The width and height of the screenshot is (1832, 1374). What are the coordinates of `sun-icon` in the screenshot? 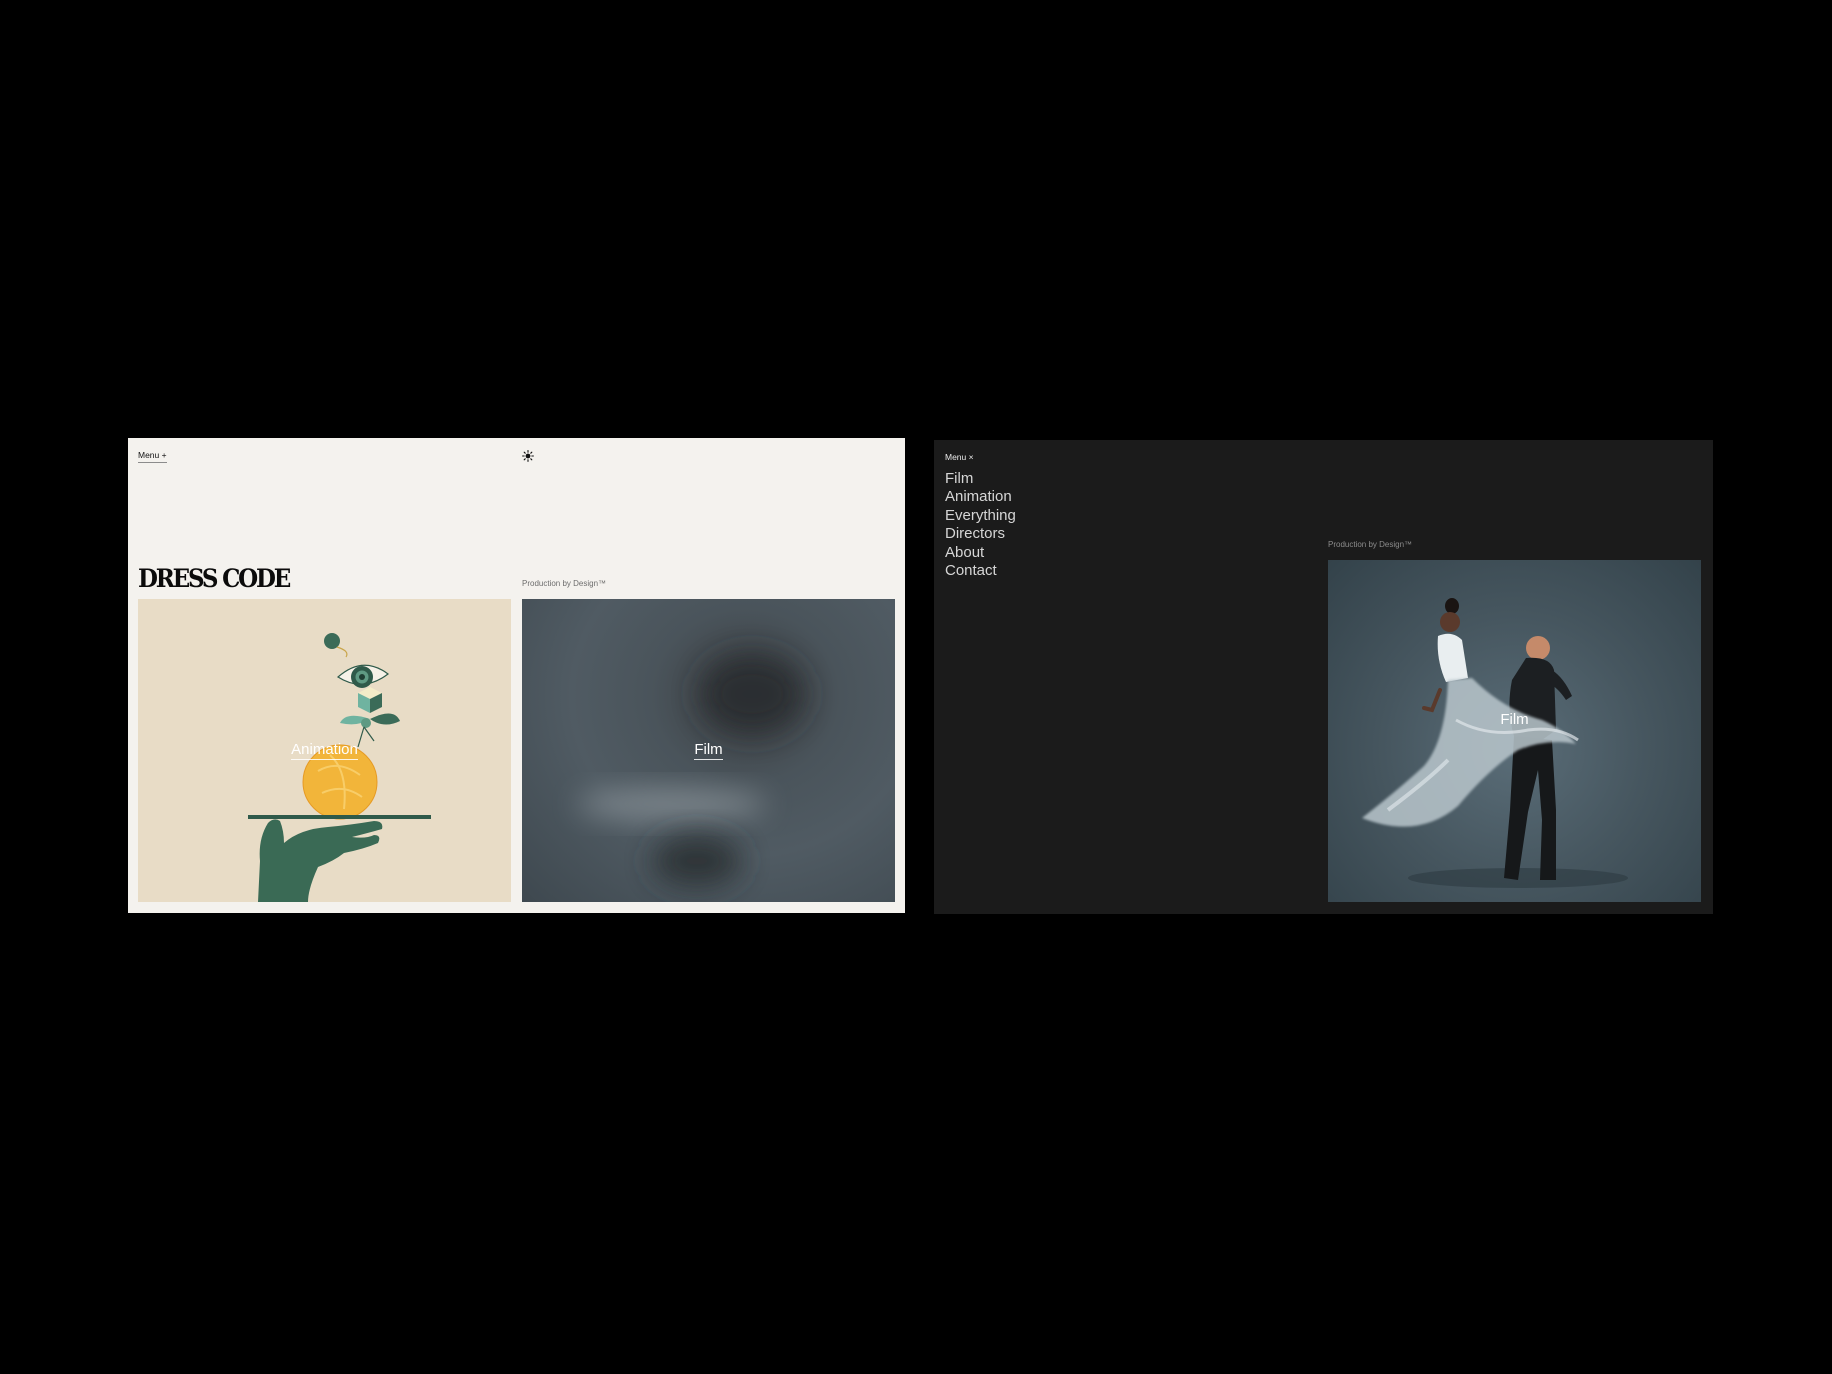 It's located at (528, 456).